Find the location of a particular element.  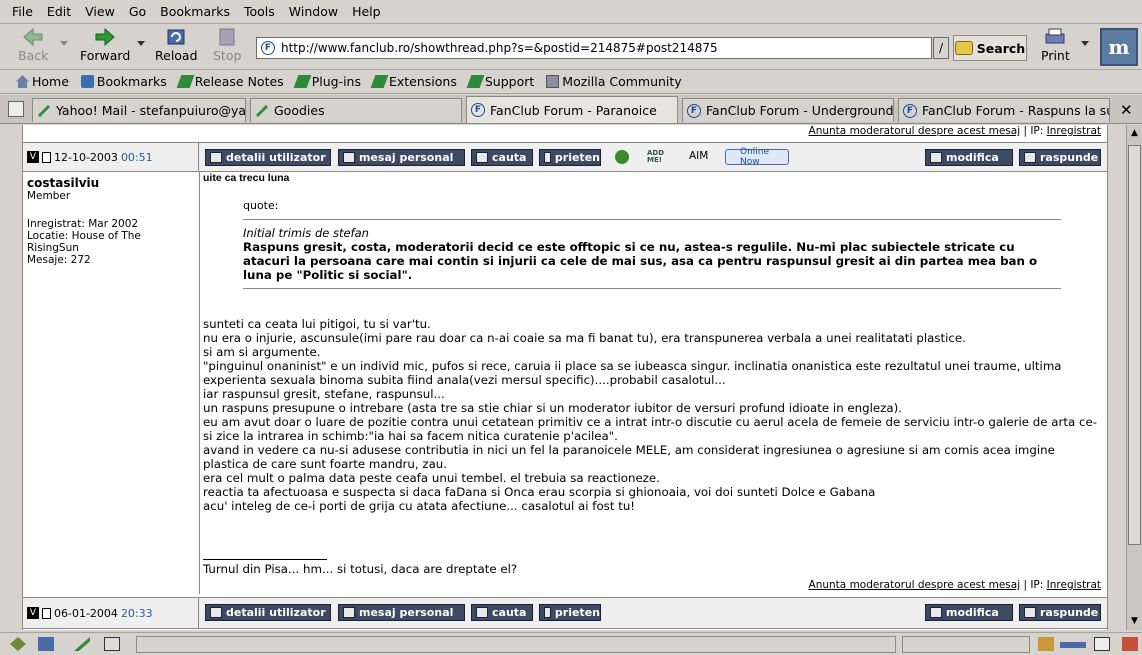

reload-icon is located at coordinates (176, 37).